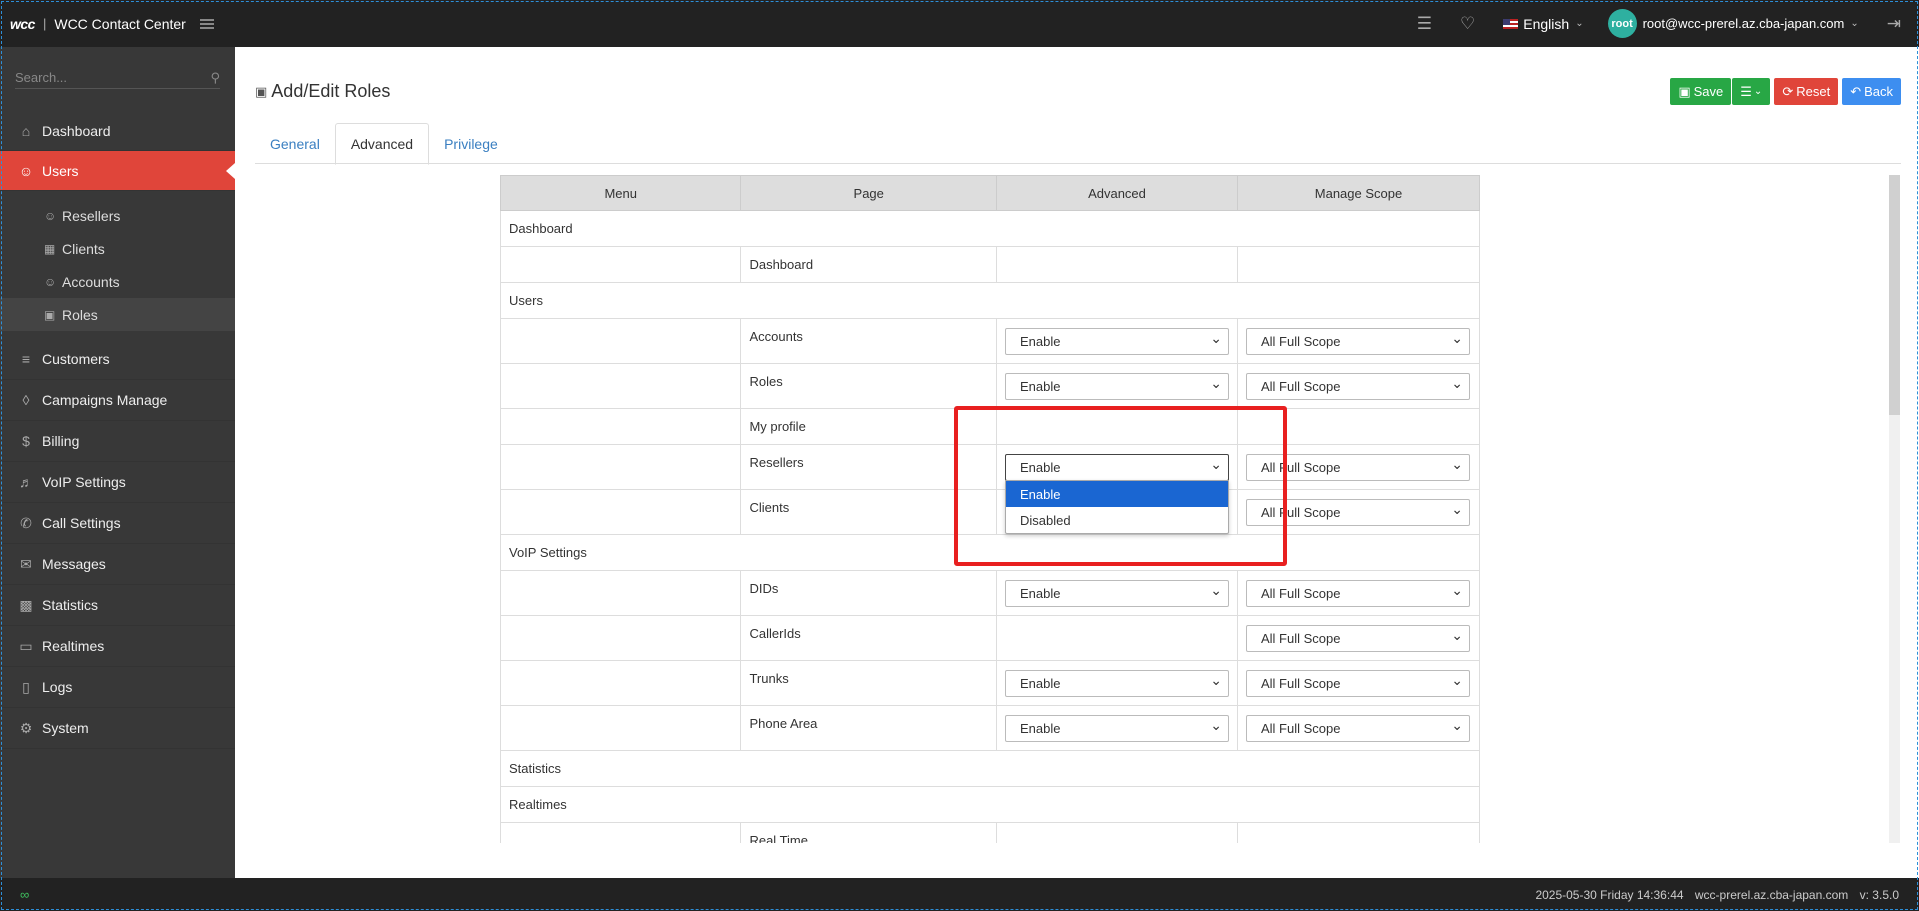 This screenshot has height=911, width=1919. I want to click on avatar: root, so click(1622, 23).